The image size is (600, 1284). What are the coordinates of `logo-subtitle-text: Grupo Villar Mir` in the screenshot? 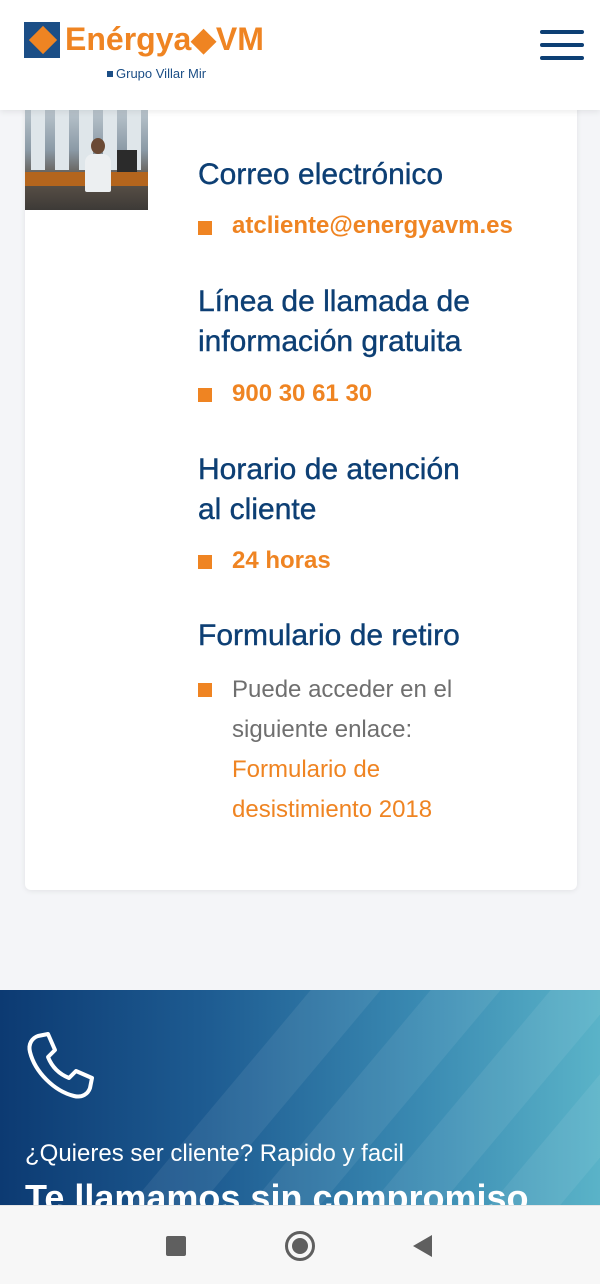 It's located at (161, 73).